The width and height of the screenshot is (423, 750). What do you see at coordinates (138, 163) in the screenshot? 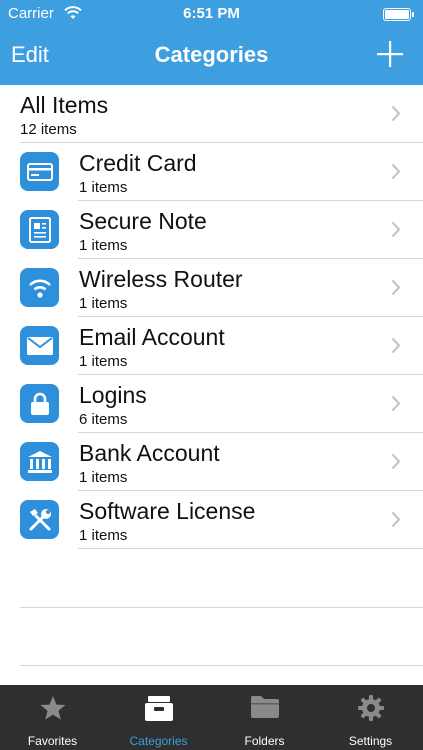
I see `row-title: Credit Card` at bounding box center [138, 163].